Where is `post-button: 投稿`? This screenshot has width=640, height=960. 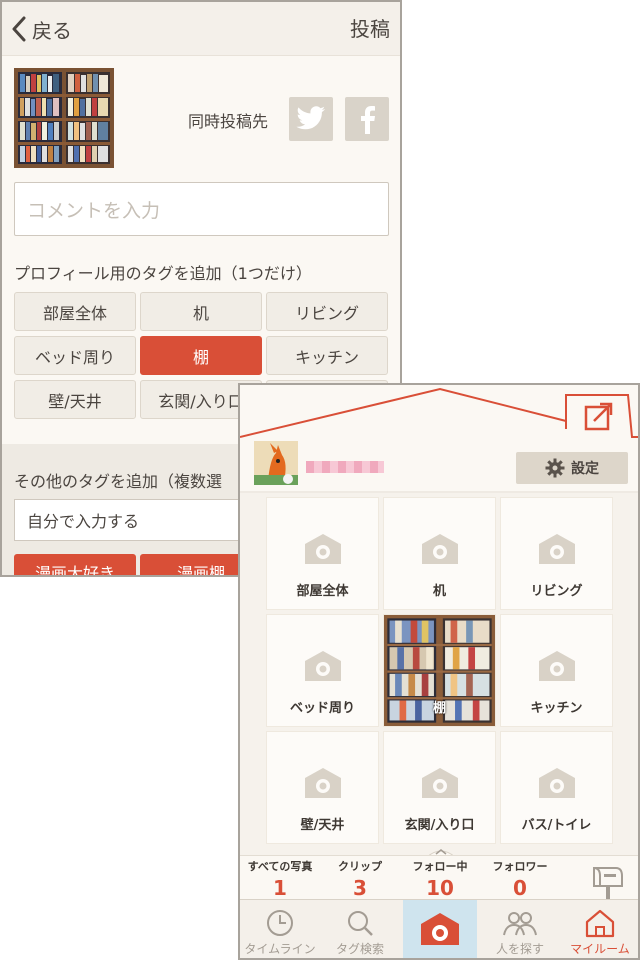 post-button: 投稿 is located at coordinates (370, 29).